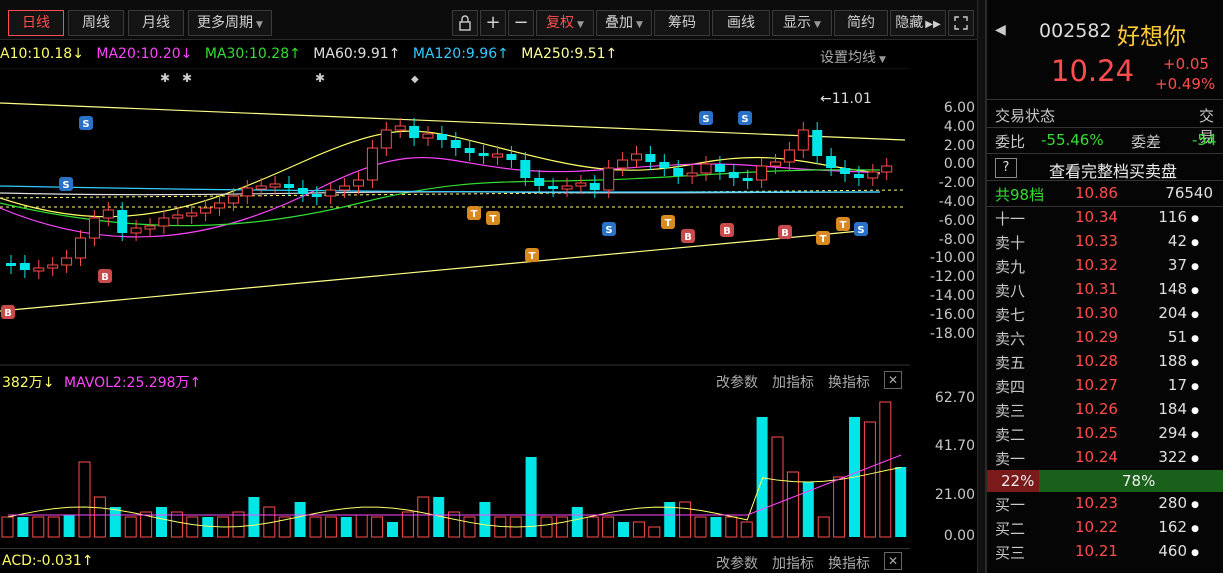 The image size is (1223, 573). Describe the element at coordinates (741, 23) in the screenshot. I see `draw-line-button: 画线` at that location.